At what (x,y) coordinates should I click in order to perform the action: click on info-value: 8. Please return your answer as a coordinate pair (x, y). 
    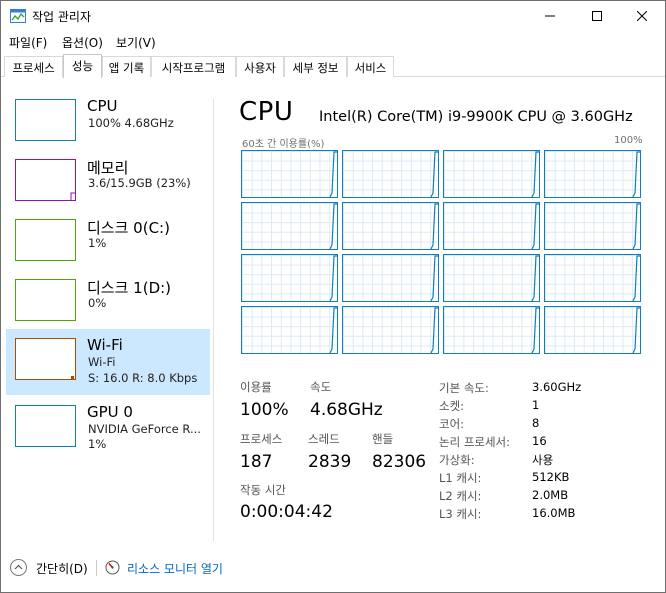
    Looking at the image, I should click on (536, 423).